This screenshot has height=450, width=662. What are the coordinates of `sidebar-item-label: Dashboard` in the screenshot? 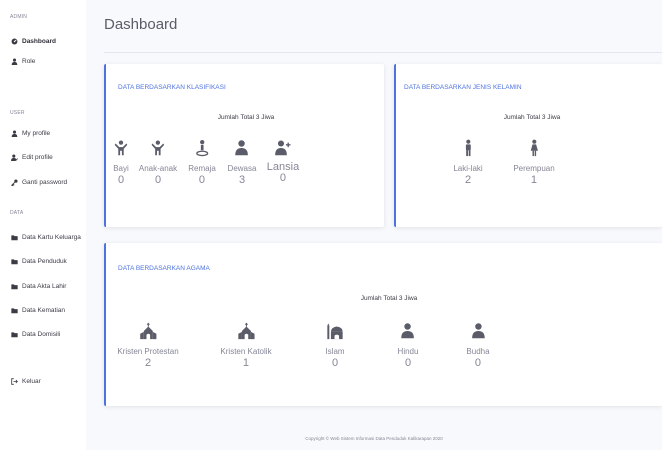 It's located at (39, 41).